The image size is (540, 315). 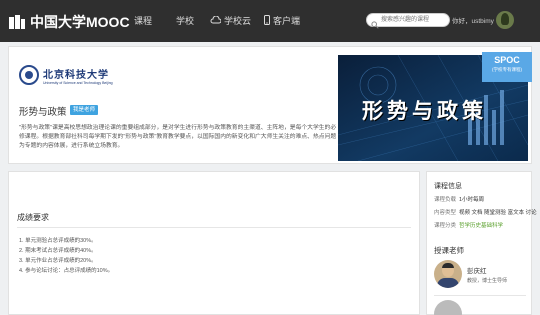 I want to click on user-avatar, so click(x=505, y=20).